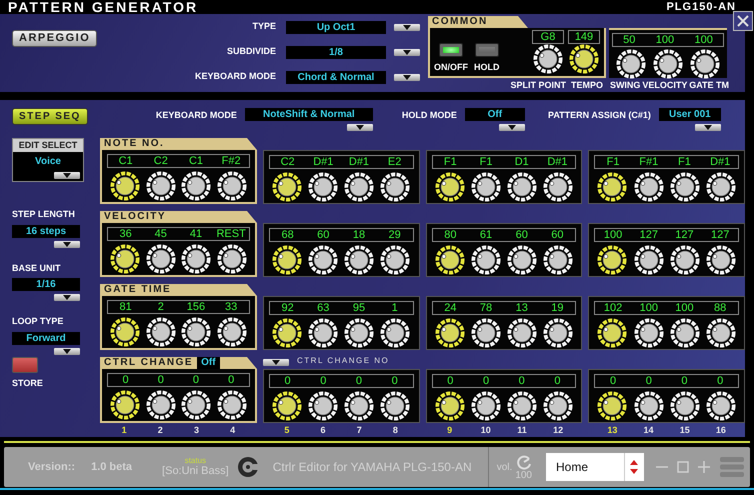 The width and height of the screenshot is (754, 495). I want to click on step-value: C1, so click(196, 161).